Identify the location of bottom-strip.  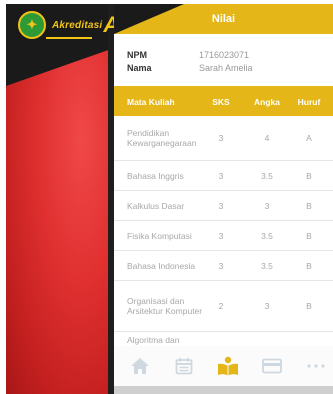
(223, 390).